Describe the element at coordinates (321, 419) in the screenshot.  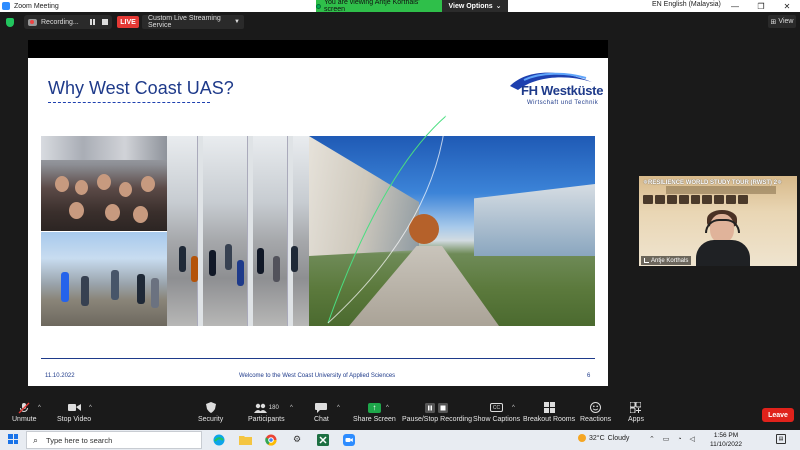
I see `chat-label: Chat` at that location.